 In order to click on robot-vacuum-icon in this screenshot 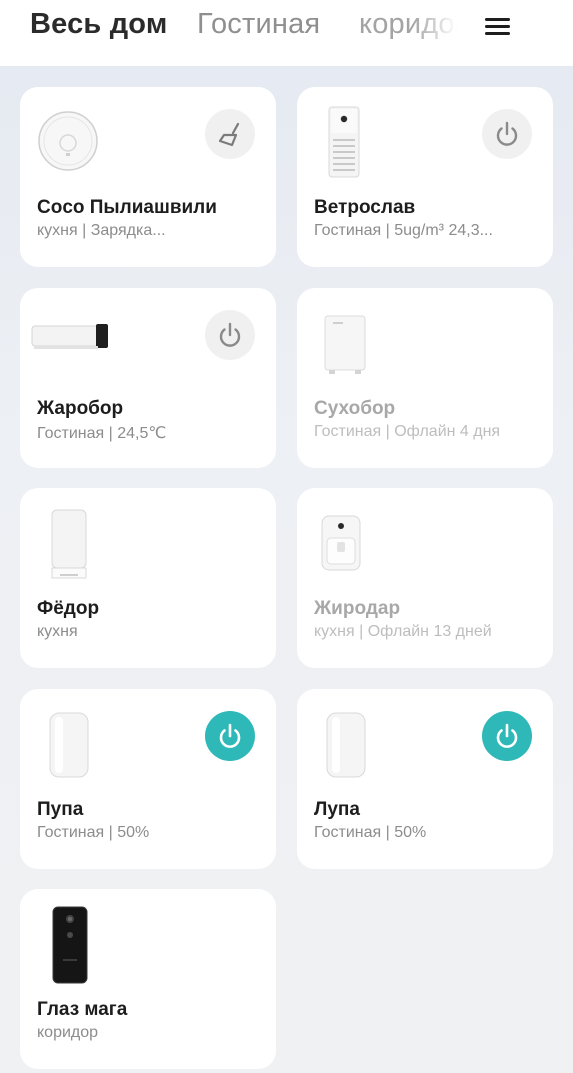, I will do `click(68, 141)`.